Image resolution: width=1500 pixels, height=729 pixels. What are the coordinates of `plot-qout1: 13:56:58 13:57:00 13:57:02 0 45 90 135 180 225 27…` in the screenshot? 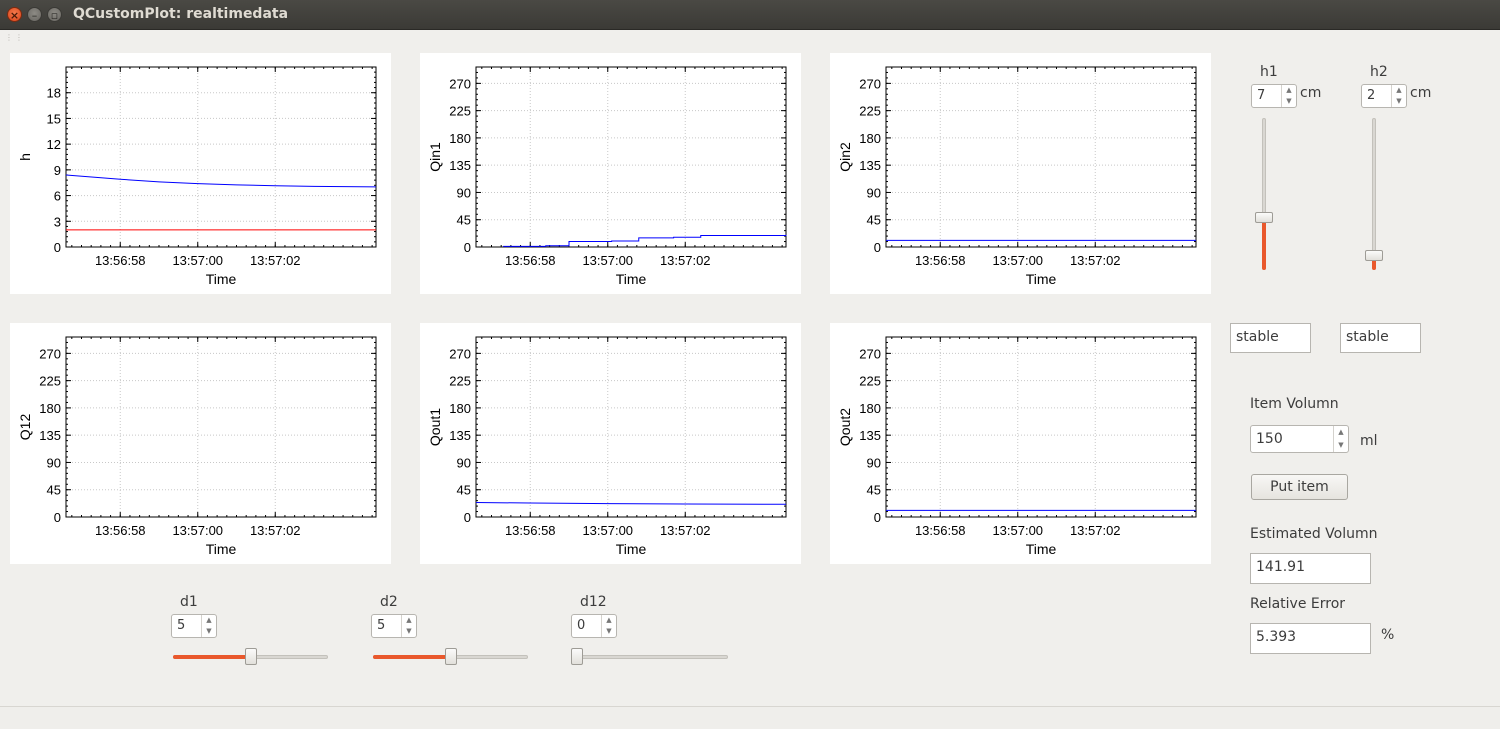 It's located at (610, 443).